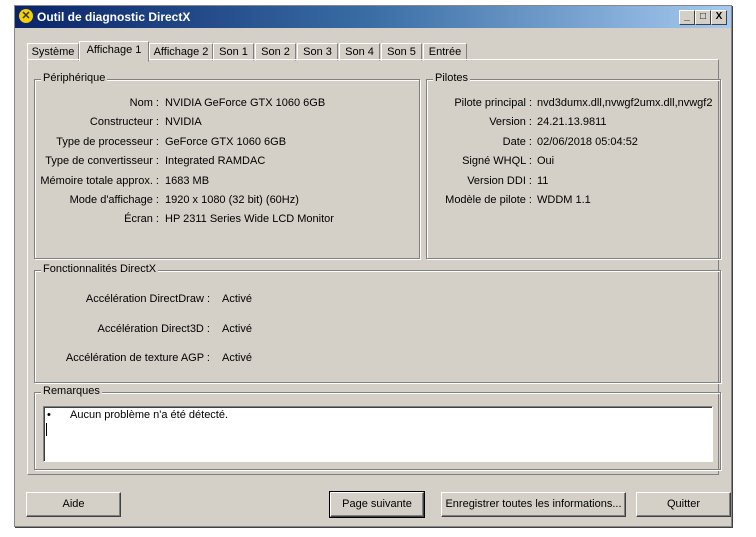 This screenshot has width=756, height=537. Describe the element at coordinates (114, 51) in the screenshot. I see `tab-affichage-1: Affichage 1` at that location.